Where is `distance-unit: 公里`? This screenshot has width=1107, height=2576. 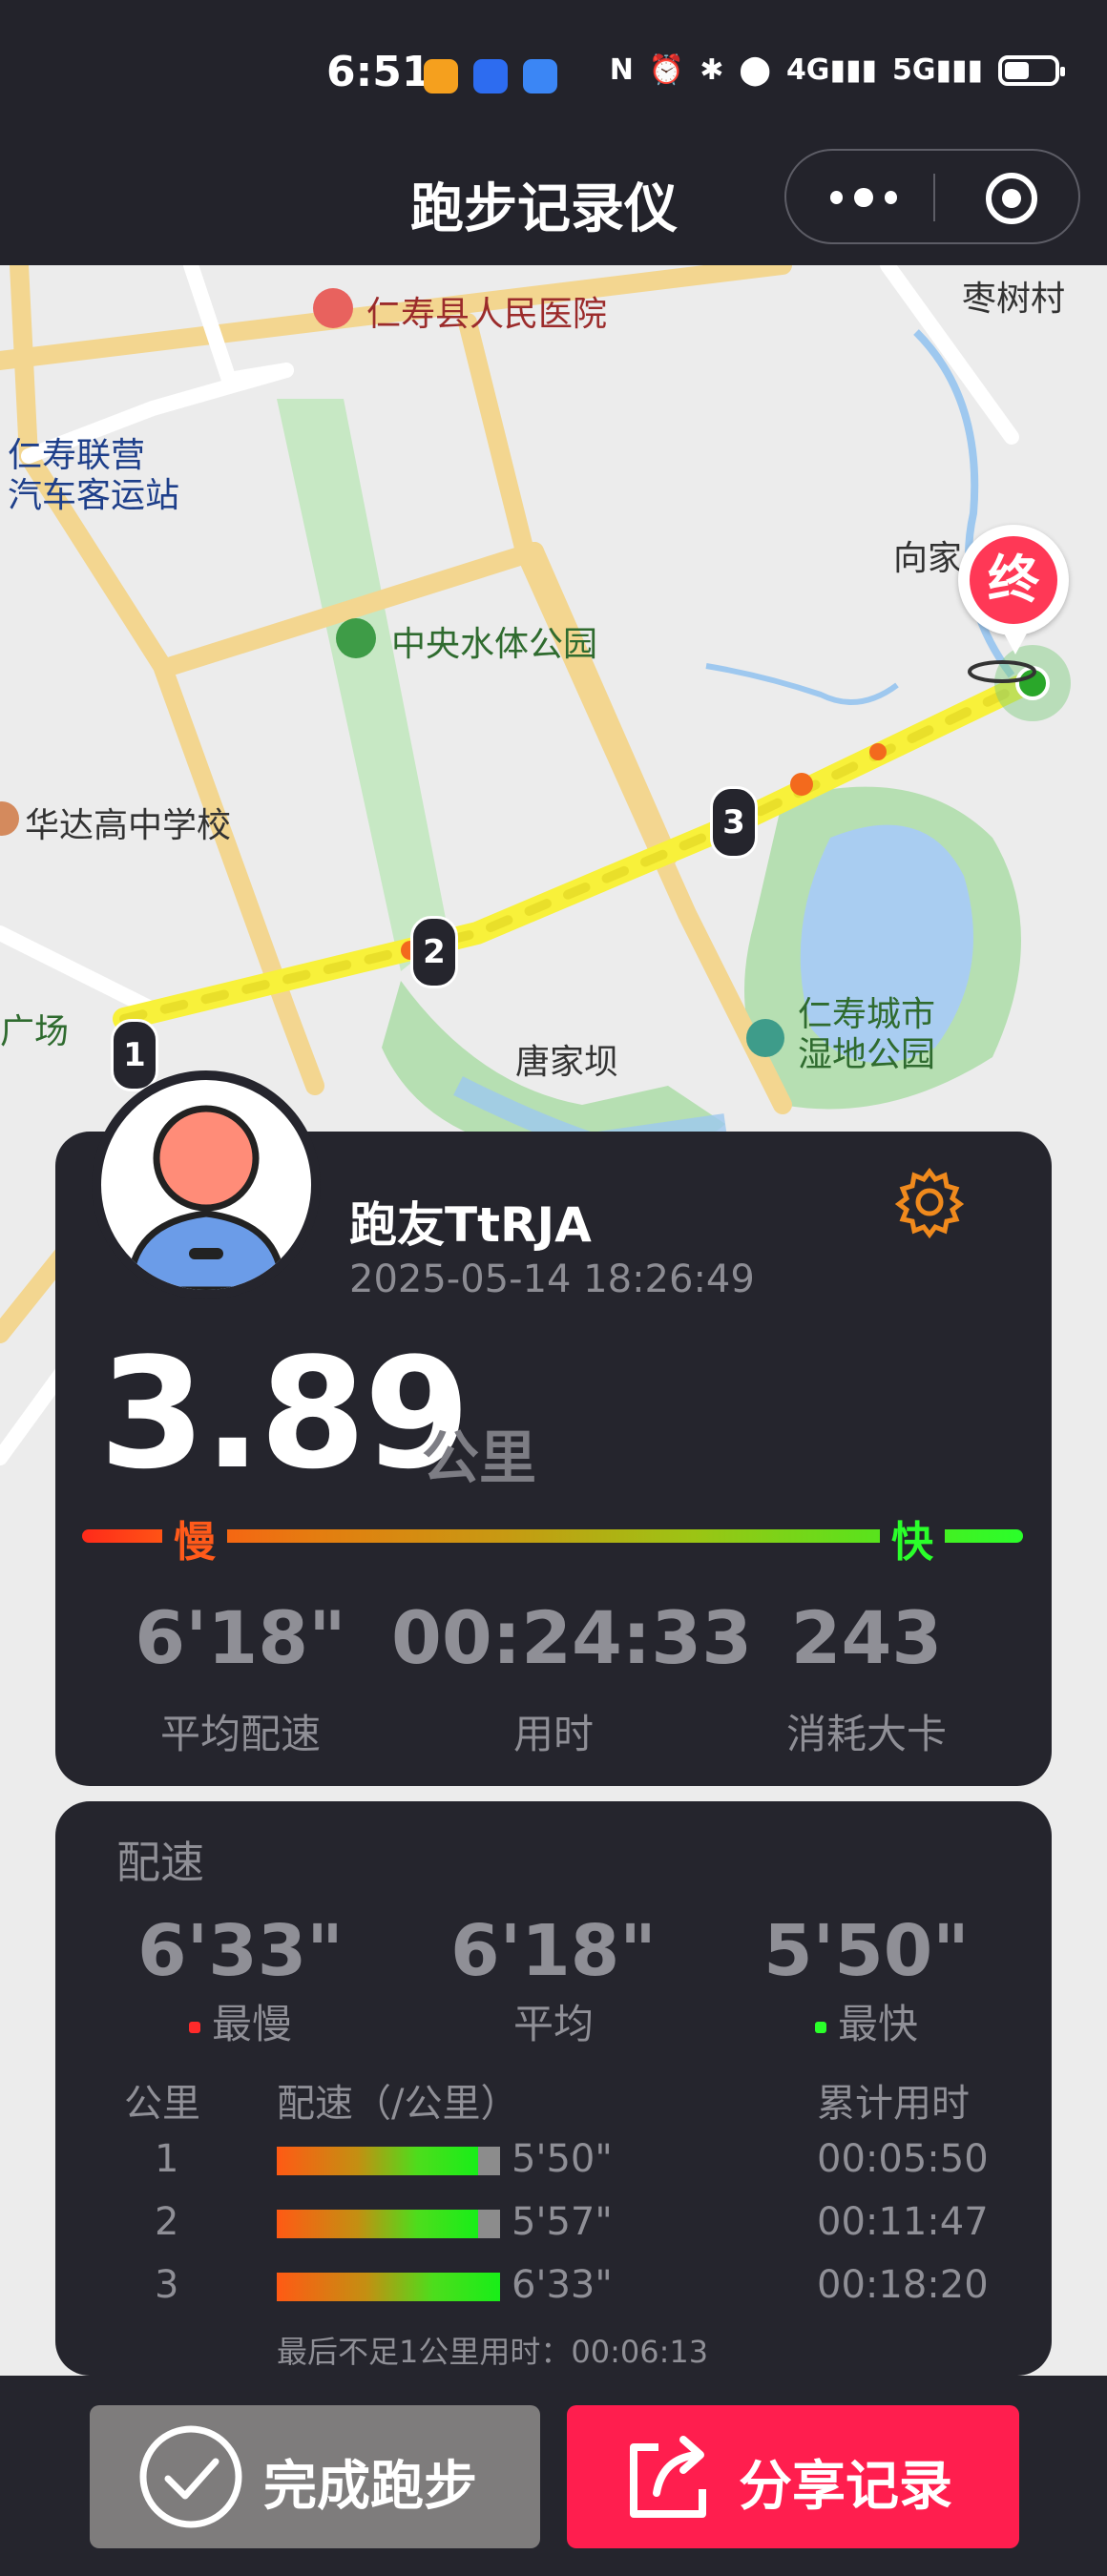 distance-unit: 公里 is located at coordinates (479, 1458).